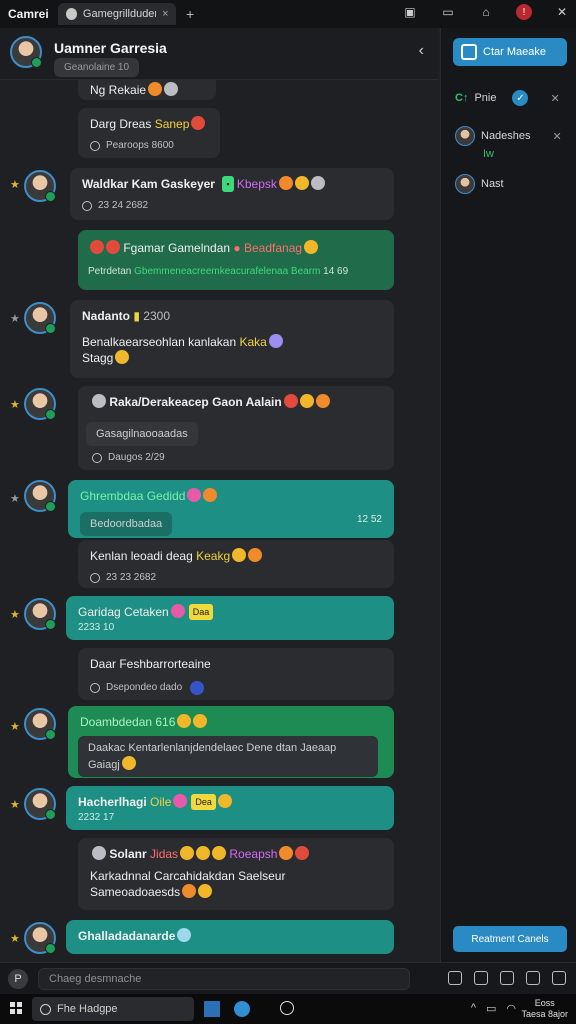  Describe the element at coordinates (113, 1009) in the screenshot. I see `taskbar-search: Fhe Hadgpe` at that location.